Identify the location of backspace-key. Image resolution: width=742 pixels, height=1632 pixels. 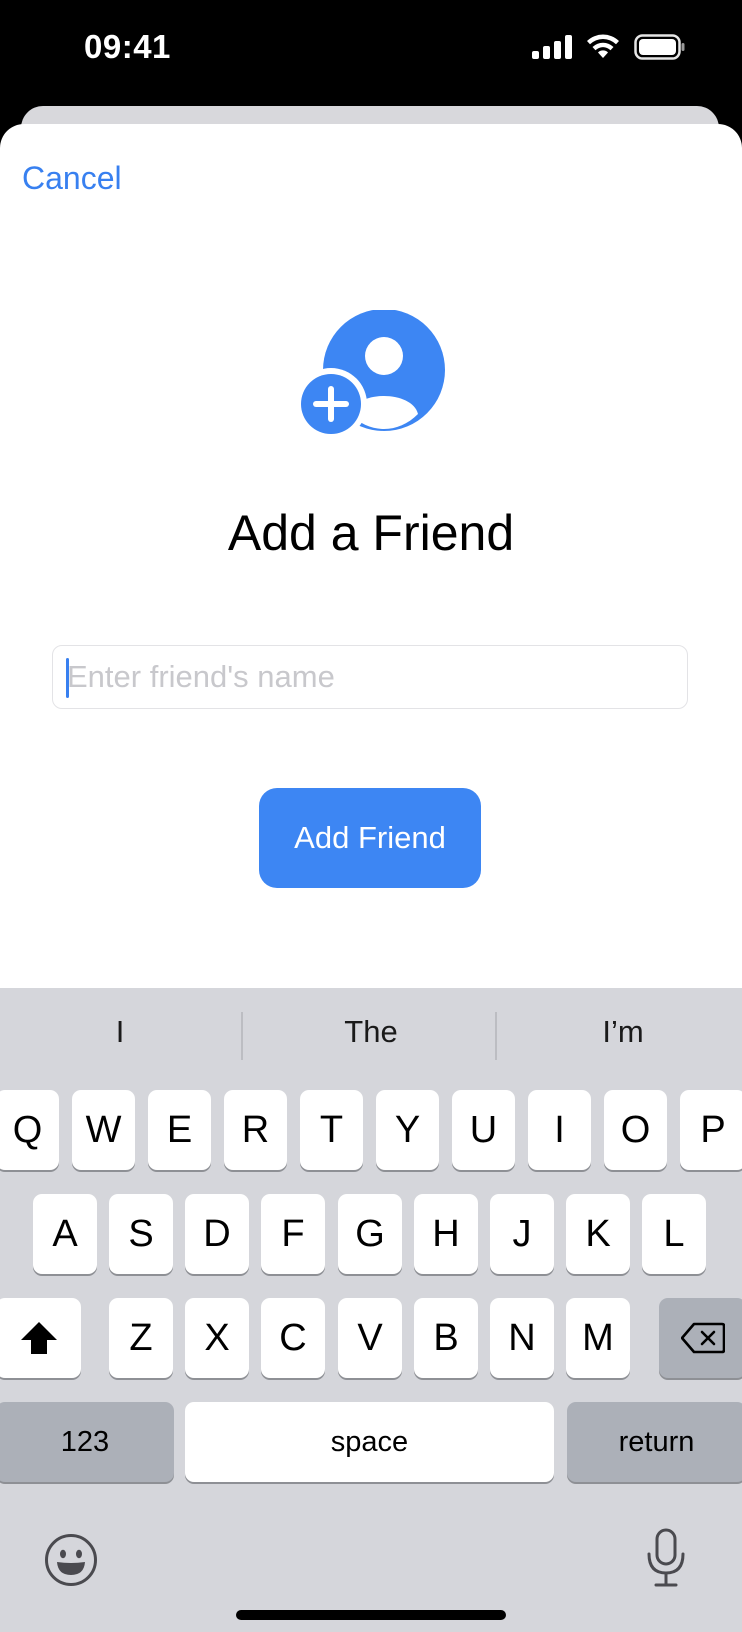
(700, 1338).